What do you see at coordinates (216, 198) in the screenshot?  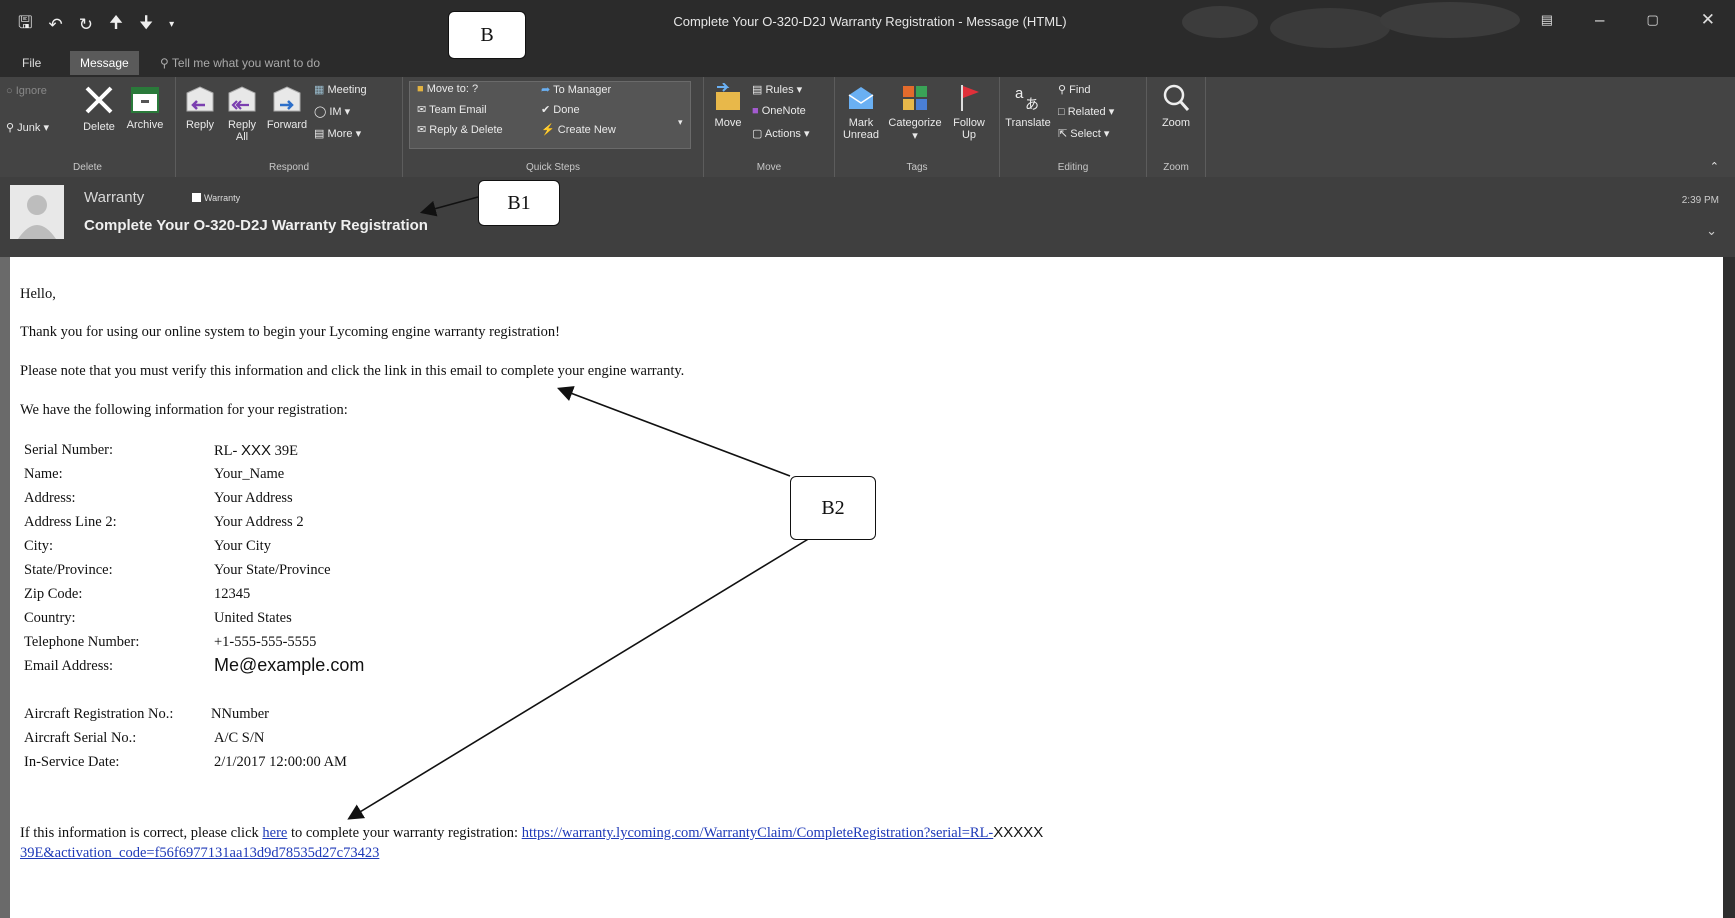 I see `category-tag: Warranty` at bounding box center [216, 198].